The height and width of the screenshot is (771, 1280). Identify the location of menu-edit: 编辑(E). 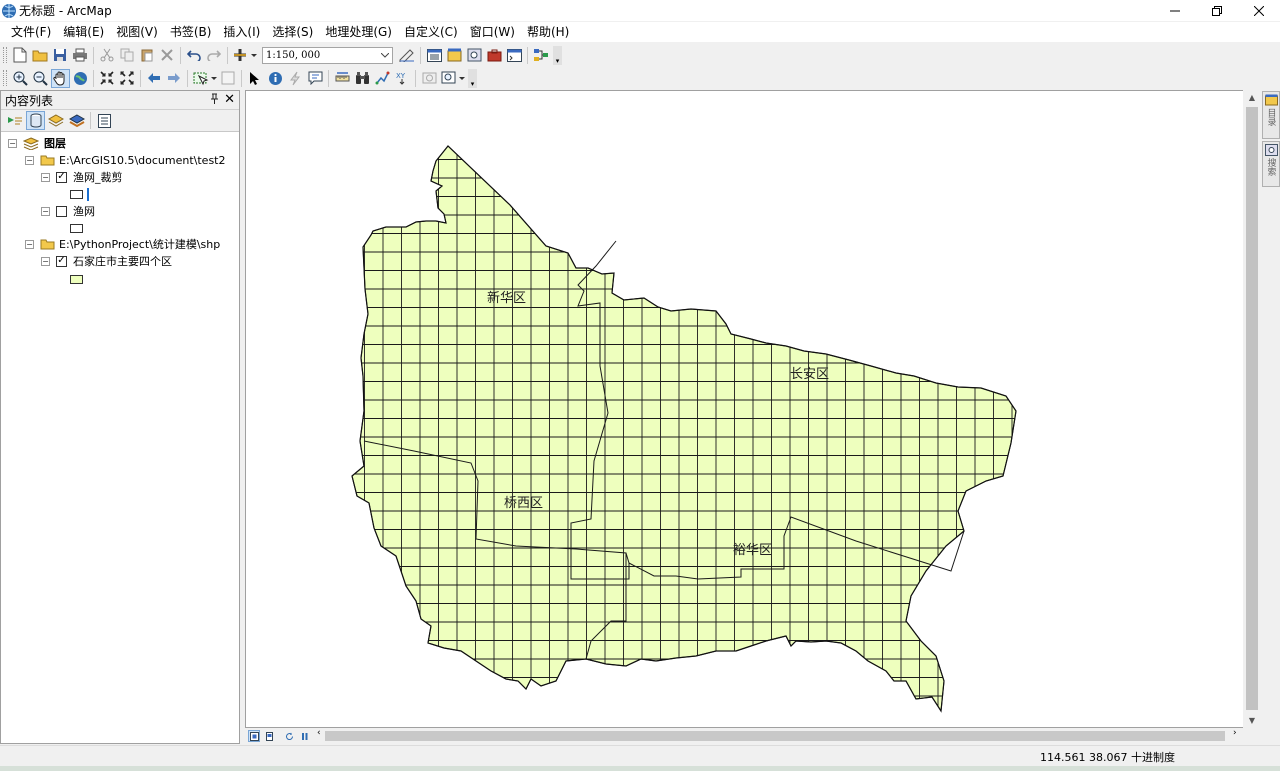
(83, 32).